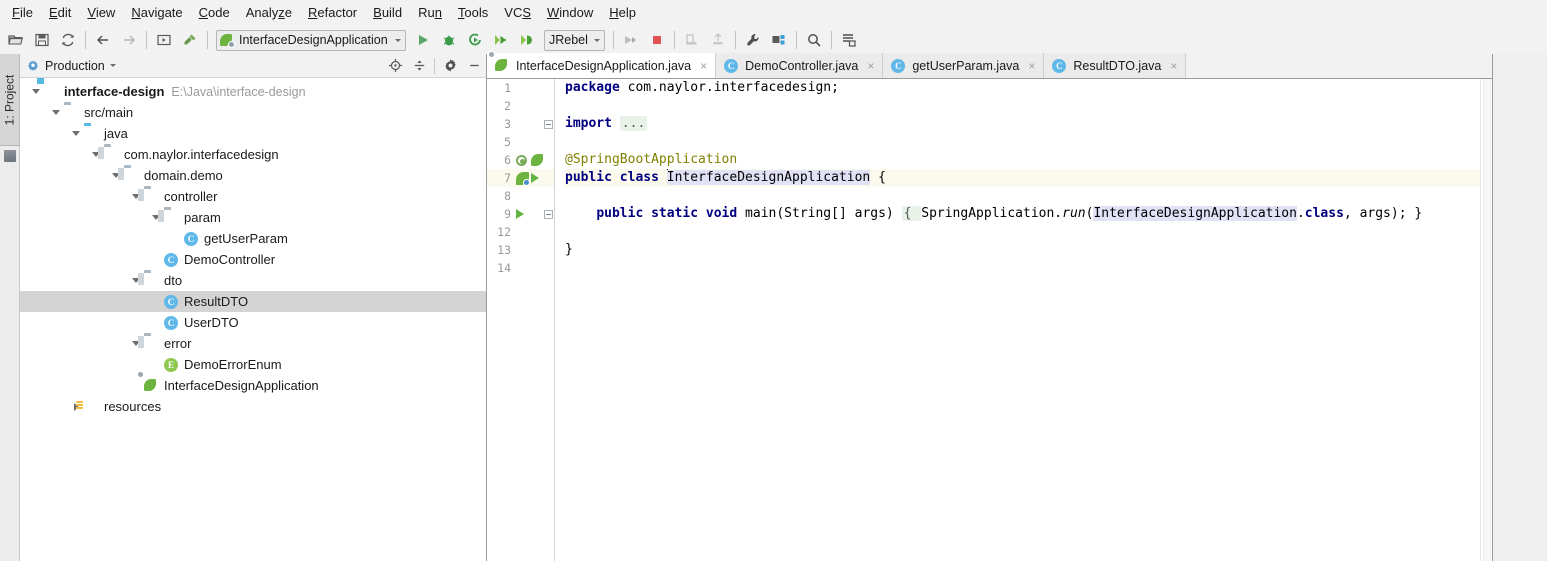 This screenshot has height=561, width=1547. I want to click on settings-wrench-icon, so click(753, 40).